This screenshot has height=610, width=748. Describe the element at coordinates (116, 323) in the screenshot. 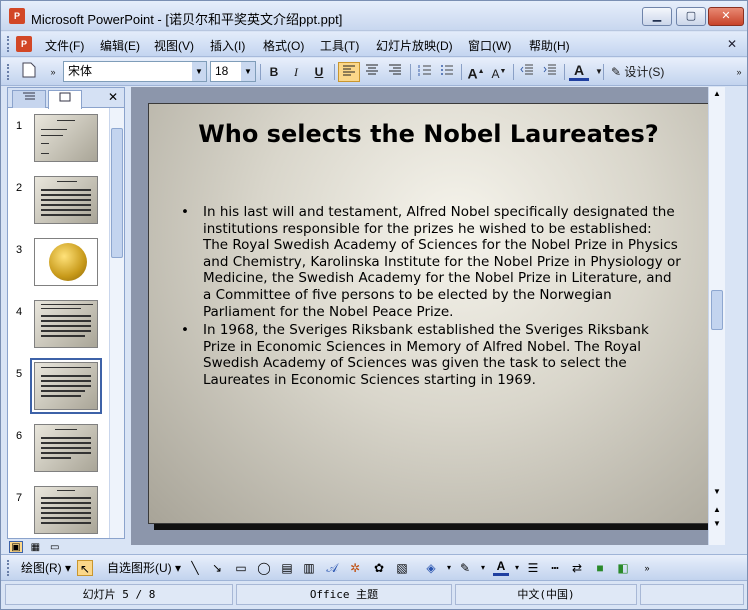

I see `panel-scrollbar` at that location.